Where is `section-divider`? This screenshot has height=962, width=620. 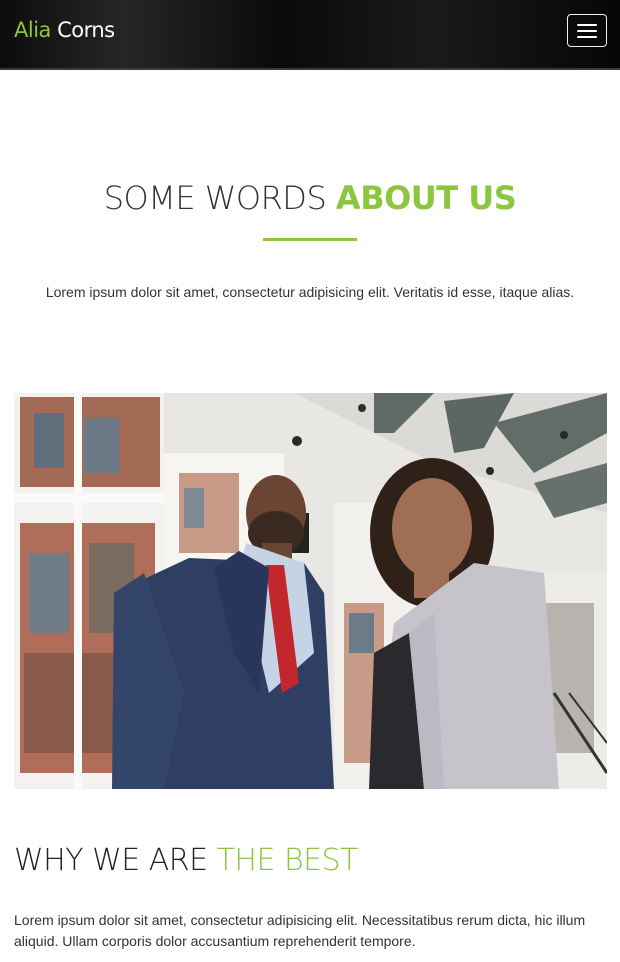 section-divider is located at coordinates (310, 239).